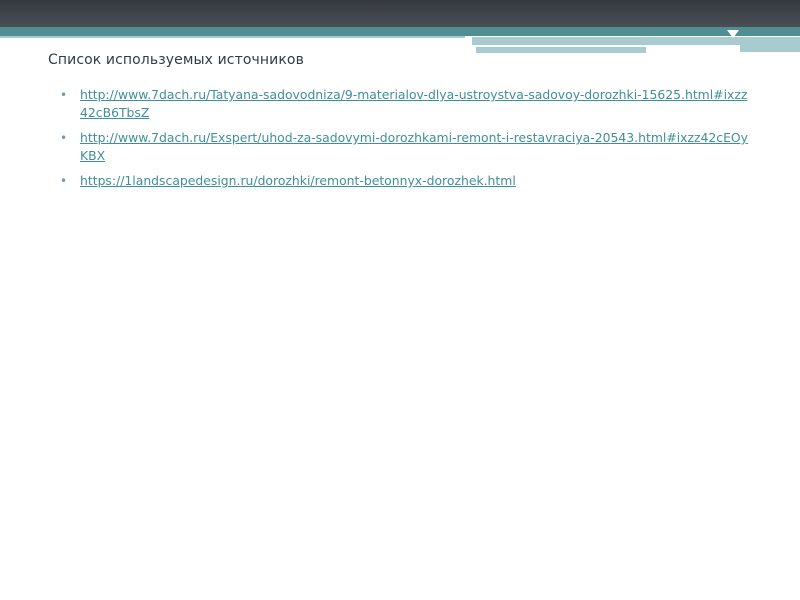 The height and width of the screenshot is (600, 800). Describe the element at coordinates (636, 41) in the screenshot. I see `header-band-light-right` at that location.